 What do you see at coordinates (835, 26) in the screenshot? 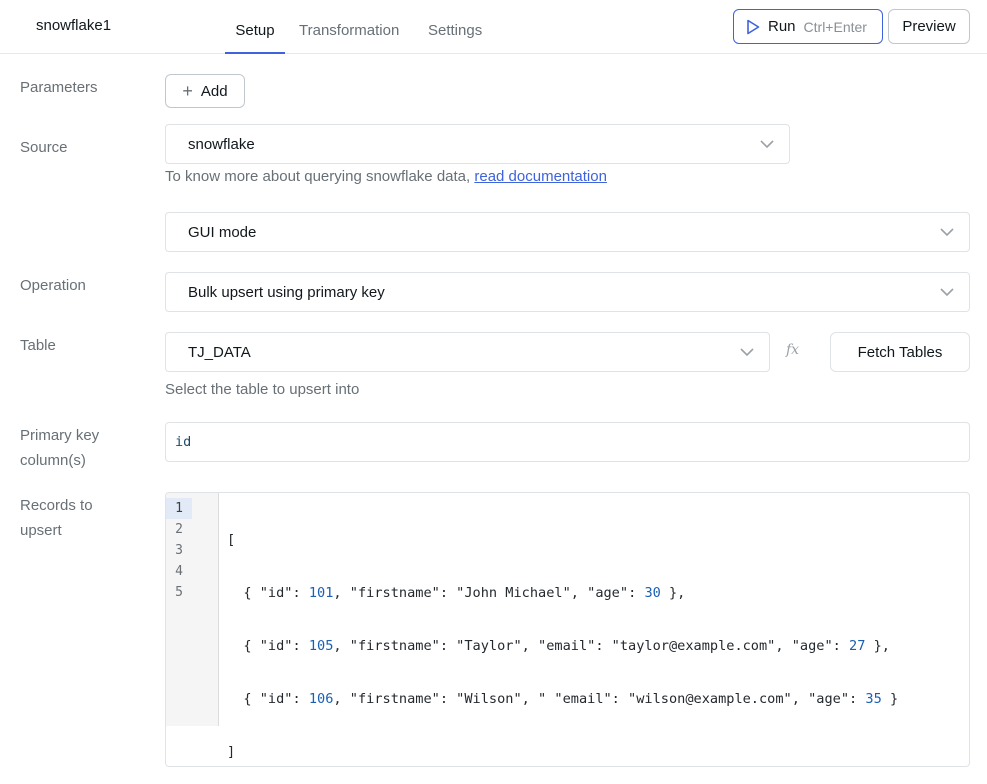
I see `run-shortcut: Ctrl+Enter` at bounding box center [835, 26].